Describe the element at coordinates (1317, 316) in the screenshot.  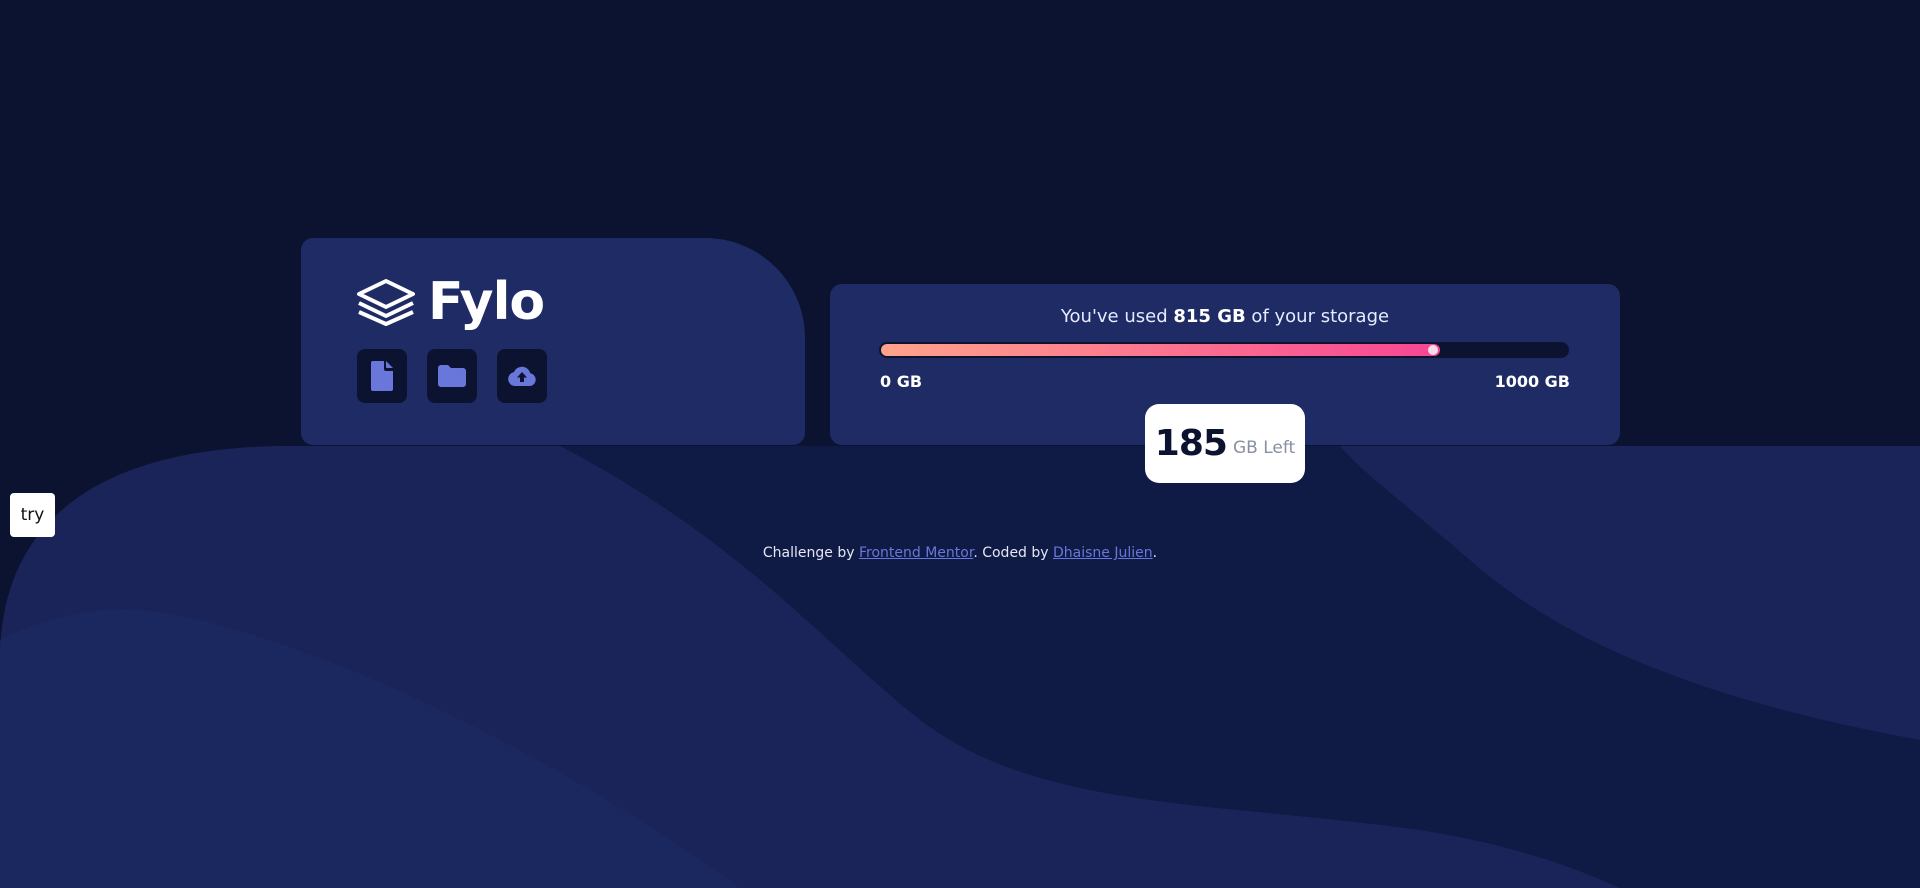
I see `storage-suffix: of your storage` at that location.